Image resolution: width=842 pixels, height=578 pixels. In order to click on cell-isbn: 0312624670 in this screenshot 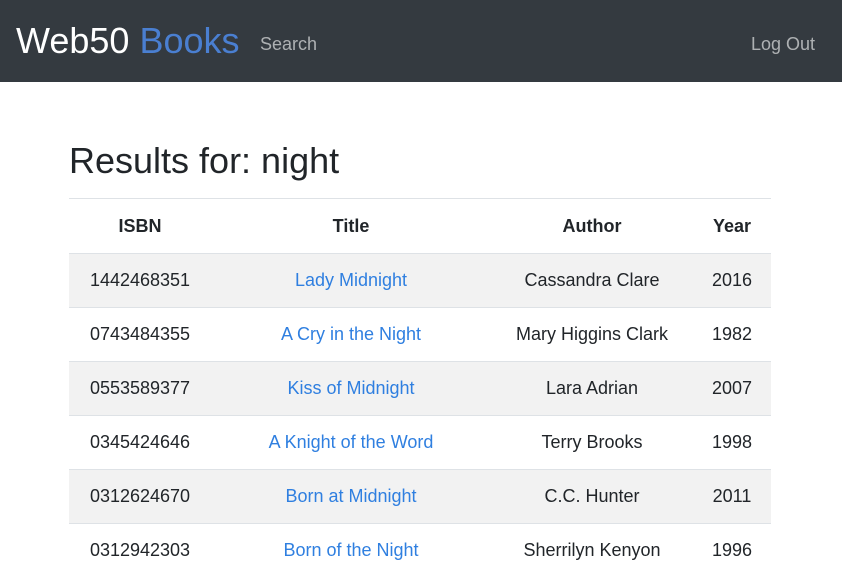, I will do `click(140, 496)`.